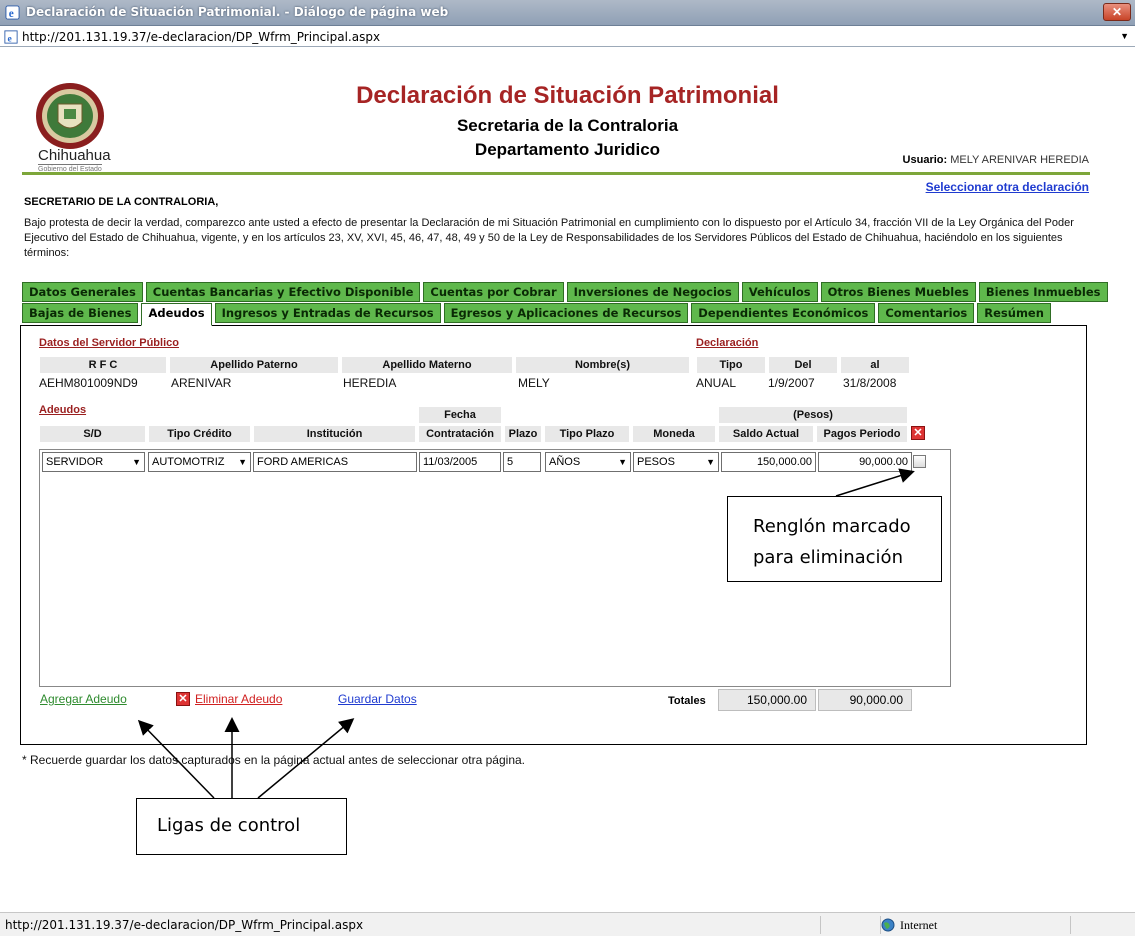 The width and height of the screenshot is (1135, 936). Describe the element at coordinates (566, 313) in the screenshot. I see `tab-egresos: Egresos y Aplicaciones de Recursos` at that location.